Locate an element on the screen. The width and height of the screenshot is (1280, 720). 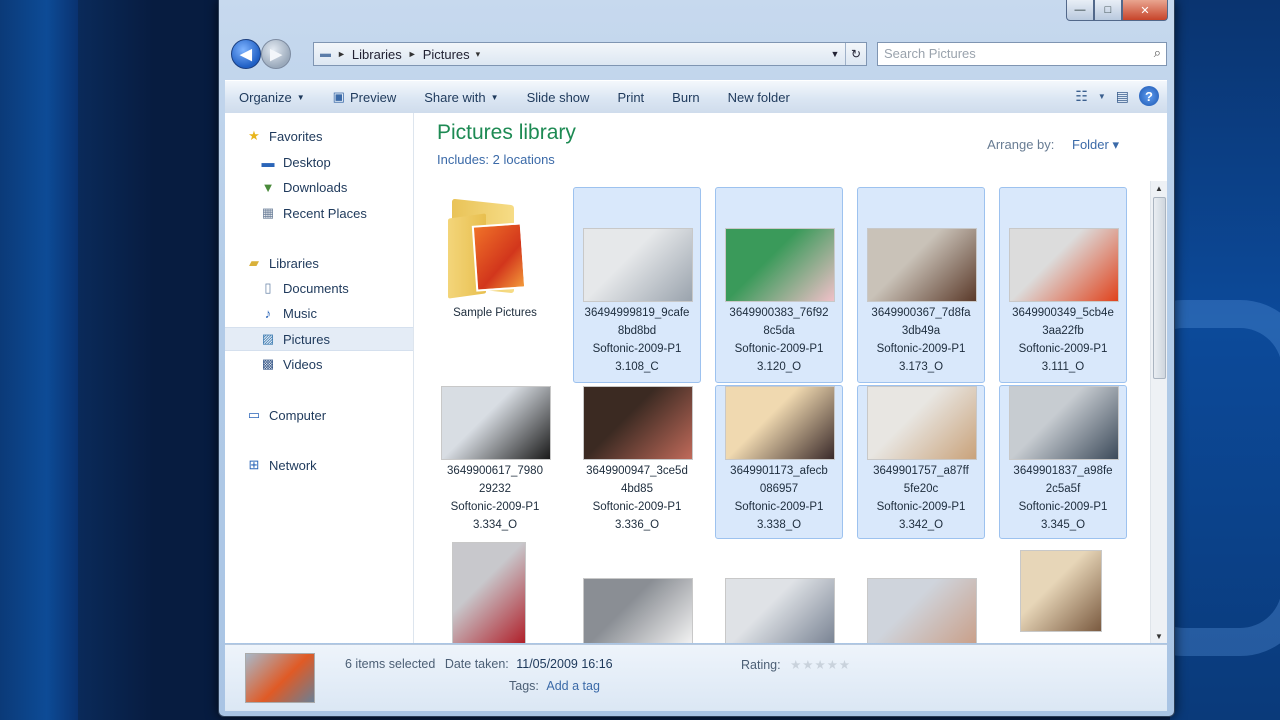
change-view-icon: ☷ is located at coordinates (1081, 96).